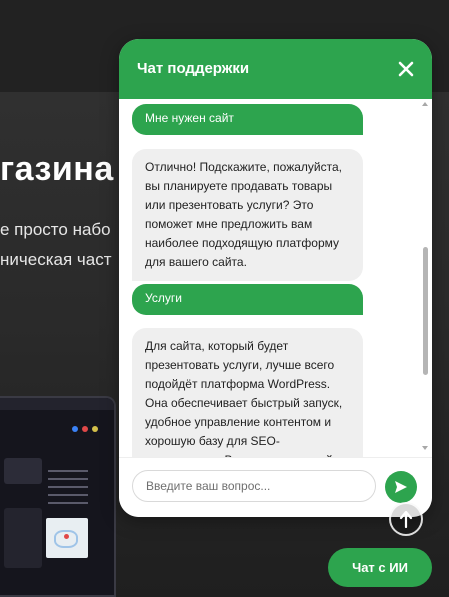 The width and height of the screenshot is (449, 597). What do you see at coordinates (193, 68) in the screenshot?
I see `chat-title: Чат поддержки` at bounding box center [193, 68].